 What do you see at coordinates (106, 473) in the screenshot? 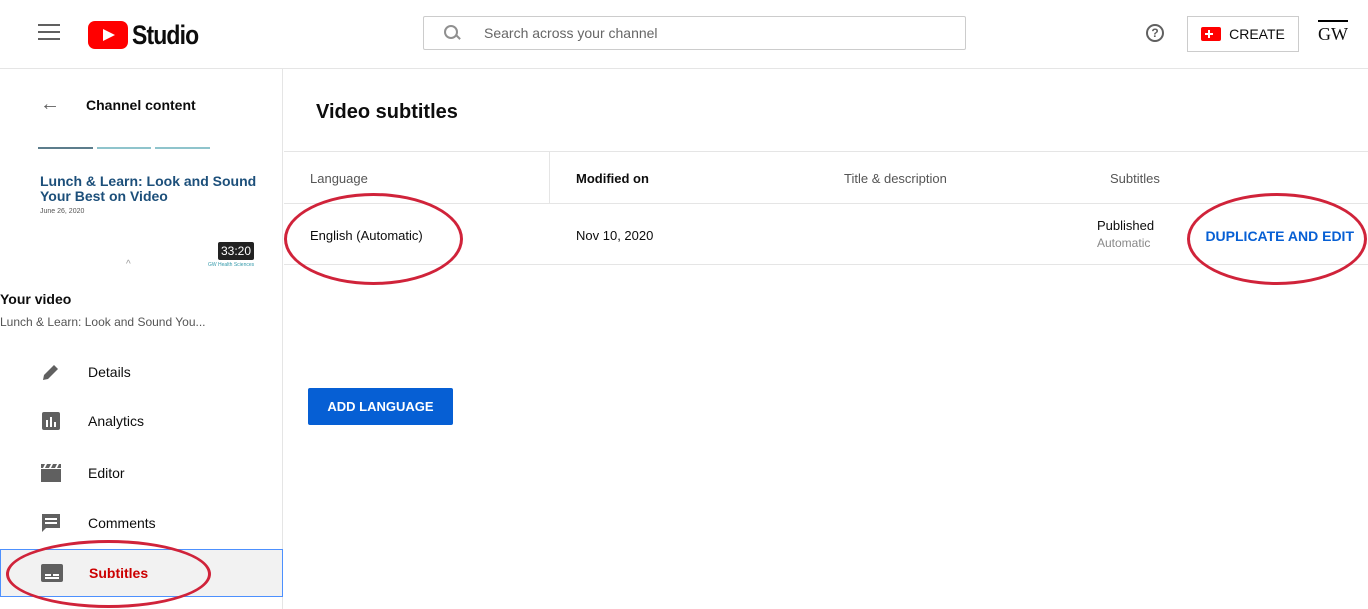
I see `sidebar-item-label: Editor` at bounding box center [106, 473].